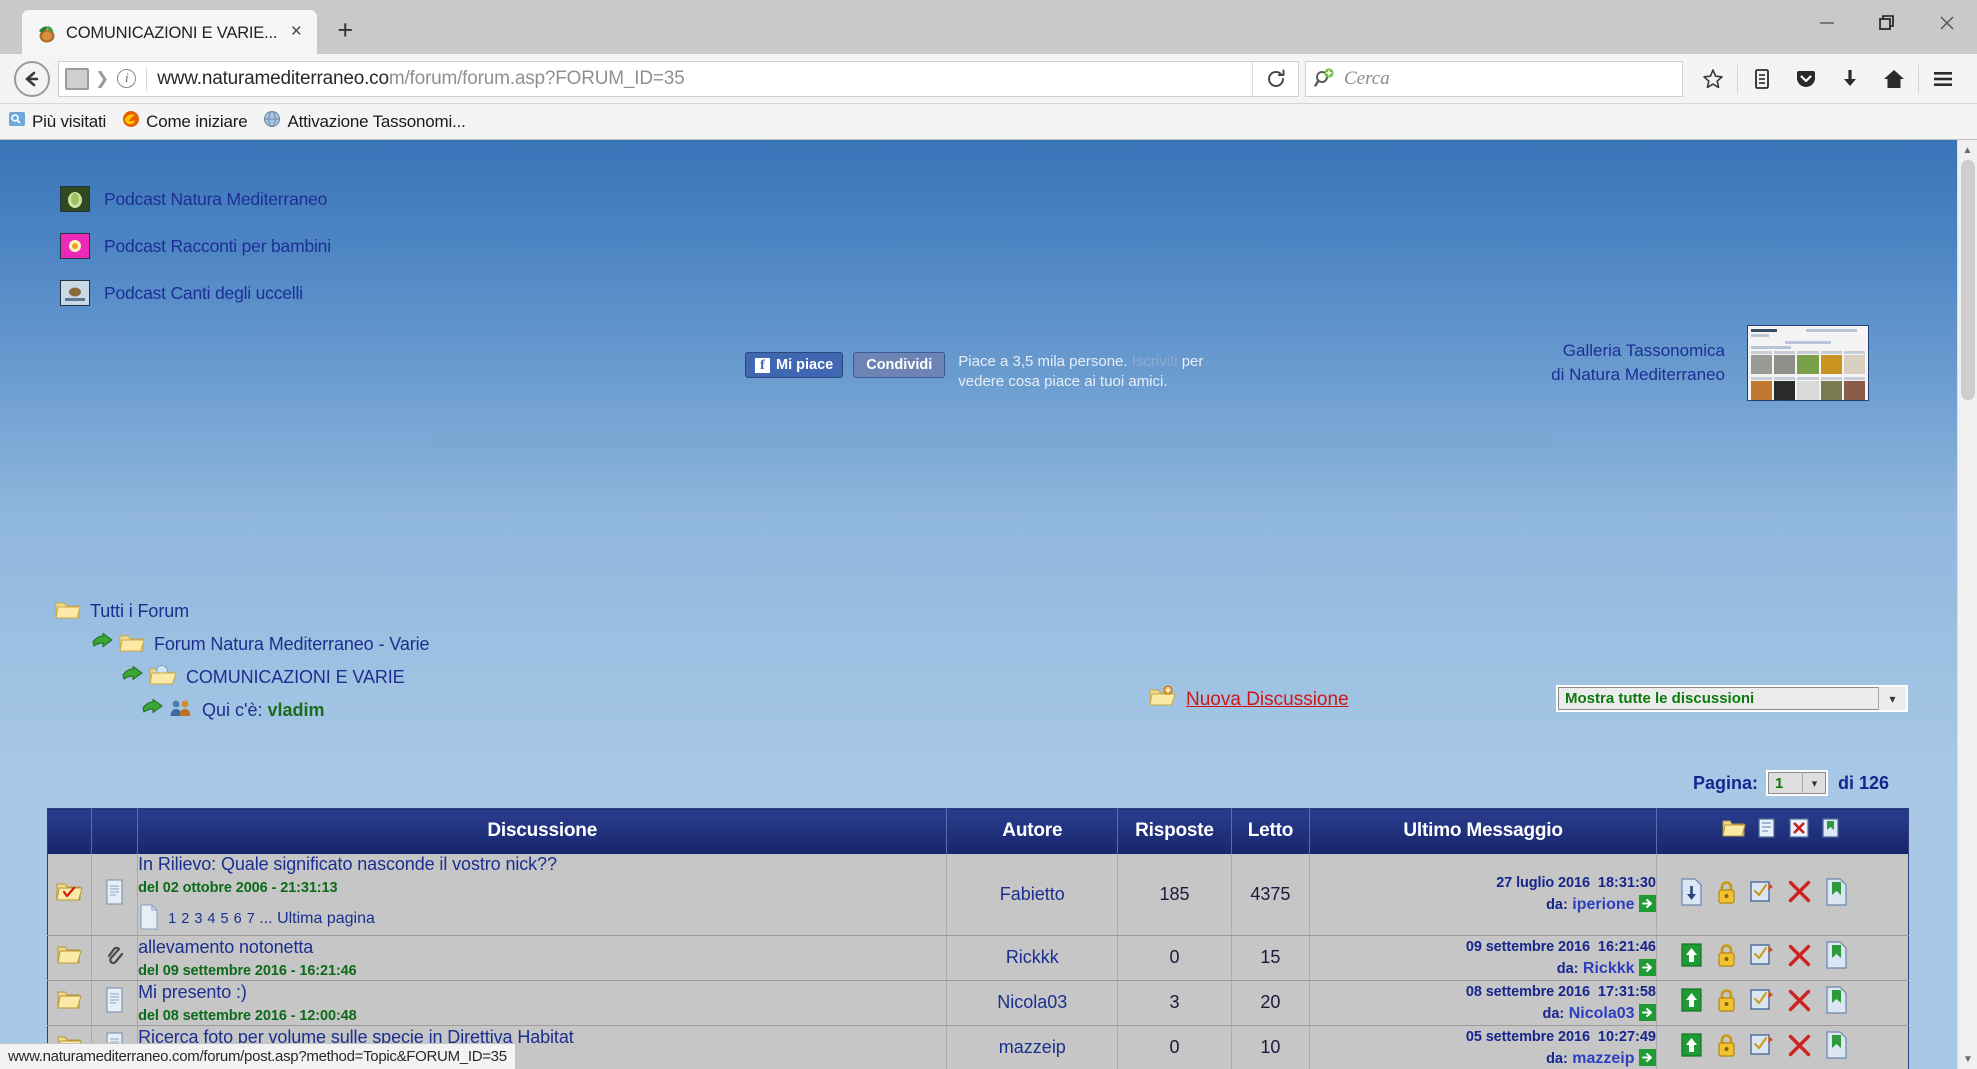  Describe the element at coordinates (77, 78) in the screenshot. I see `forward-button` at that location.